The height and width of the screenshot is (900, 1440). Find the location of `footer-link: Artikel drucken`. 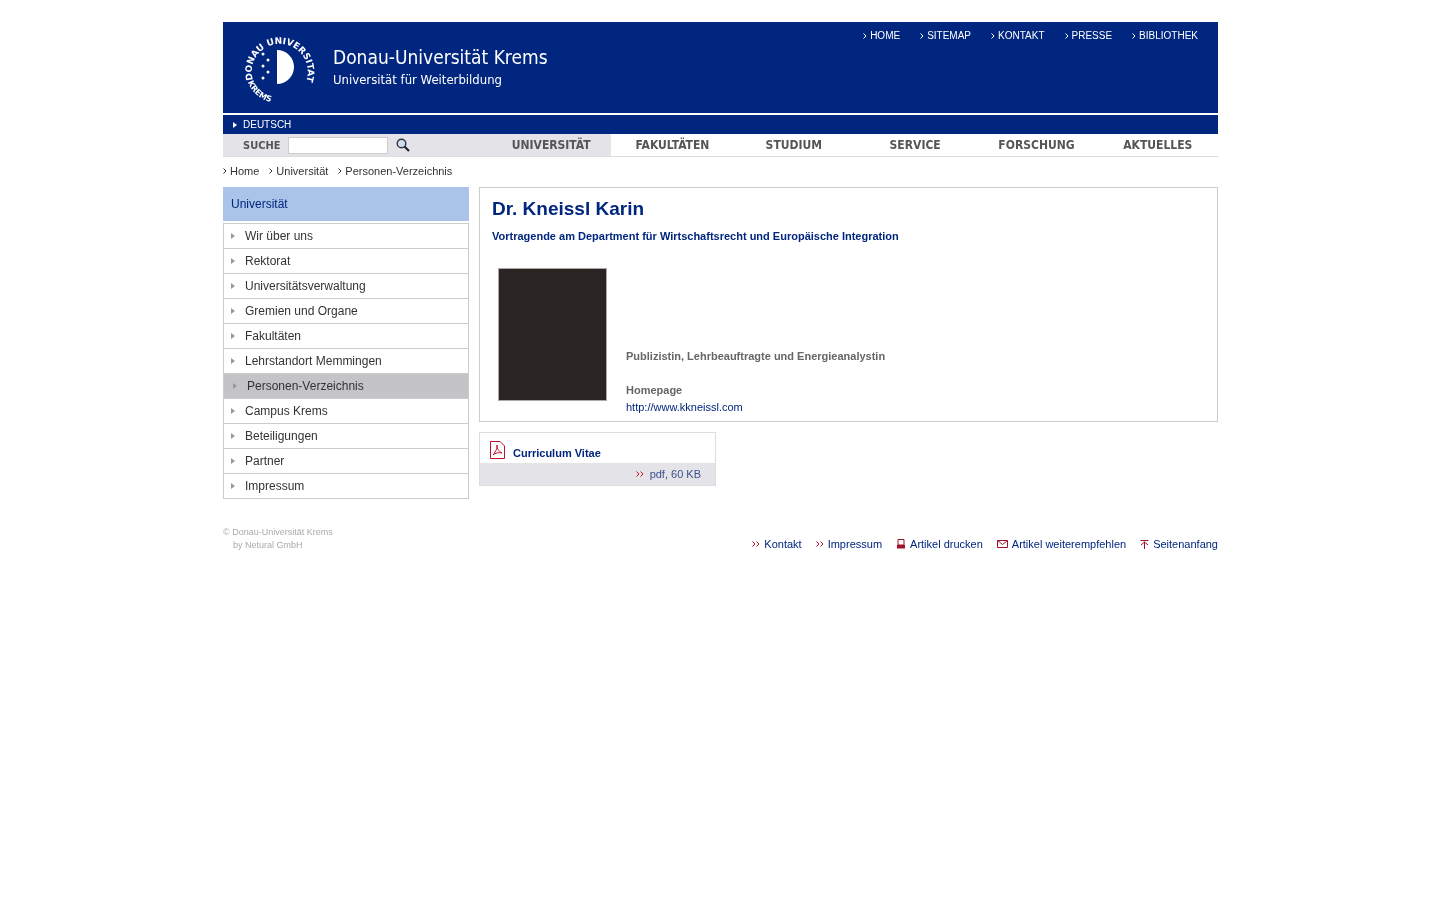

footer-link: Artikel drucken is located at coordinates (939, 544).